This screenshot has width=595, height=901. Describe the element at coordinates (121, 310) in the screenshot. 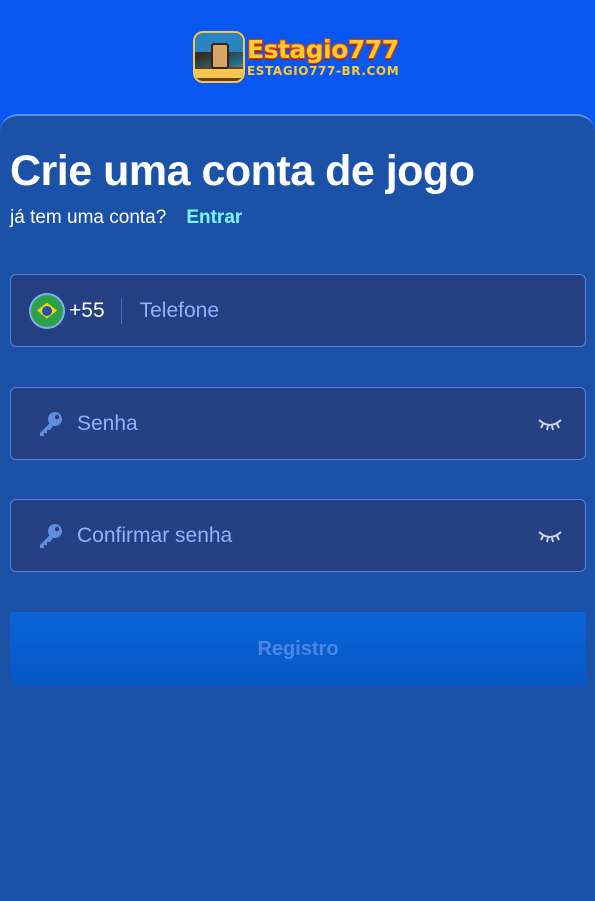

I see `field-divider` at that location.